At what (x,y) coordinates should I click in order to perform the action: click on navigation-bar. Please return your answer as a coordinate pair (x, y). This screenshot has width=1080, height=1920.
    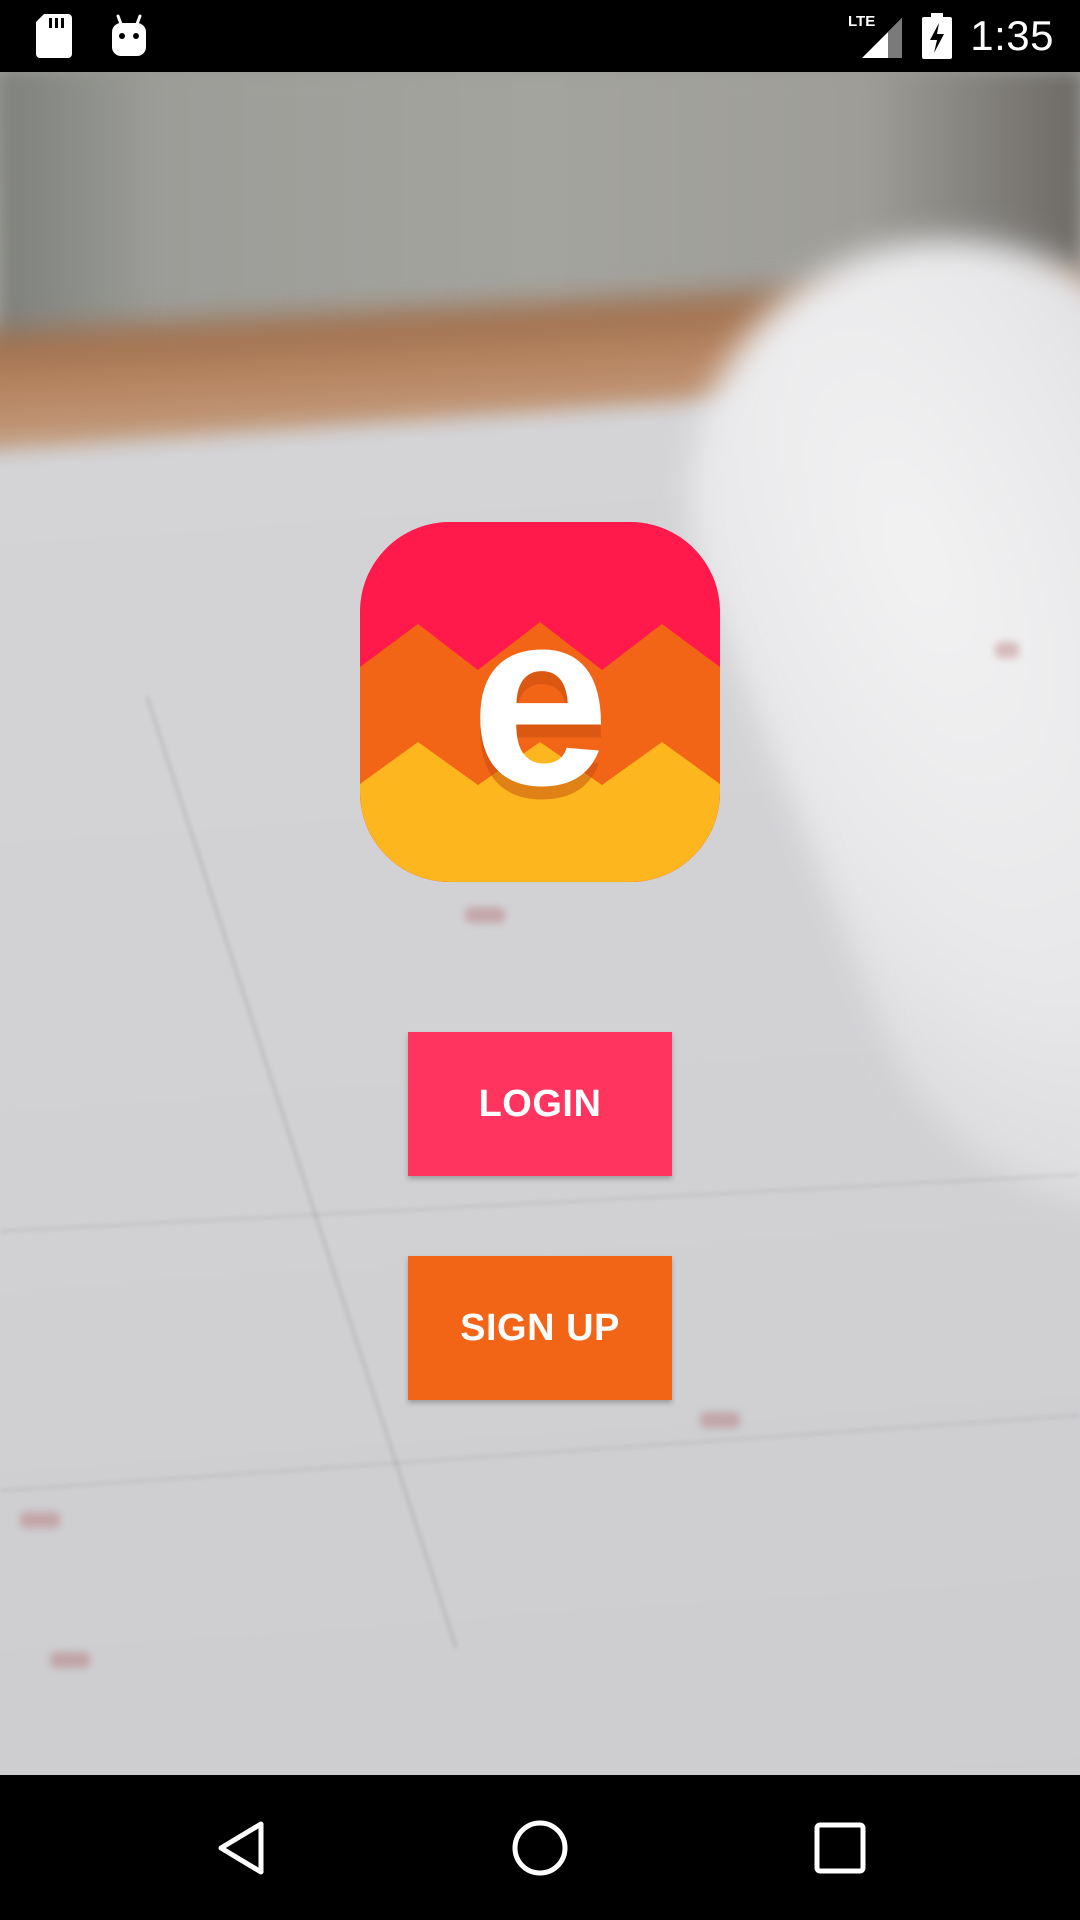
    Looking at the image, I should click on (540, 1847).